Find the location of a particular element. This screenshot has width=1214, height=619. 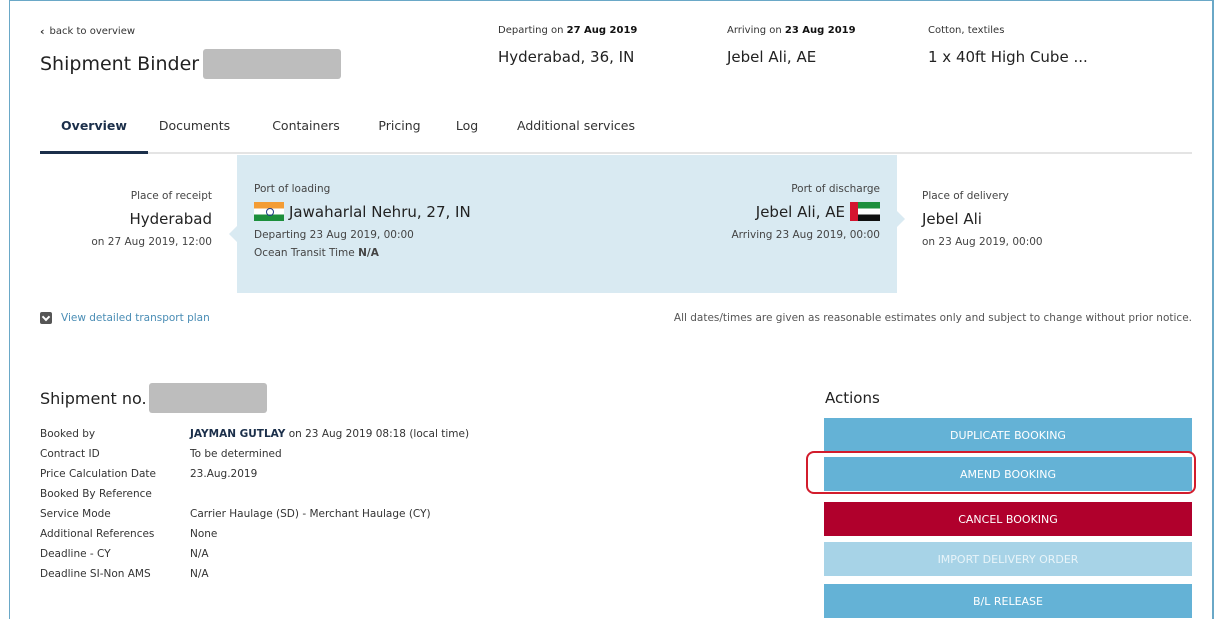

page-title-text: Shipment Binder is located at coordinates (120, 64).